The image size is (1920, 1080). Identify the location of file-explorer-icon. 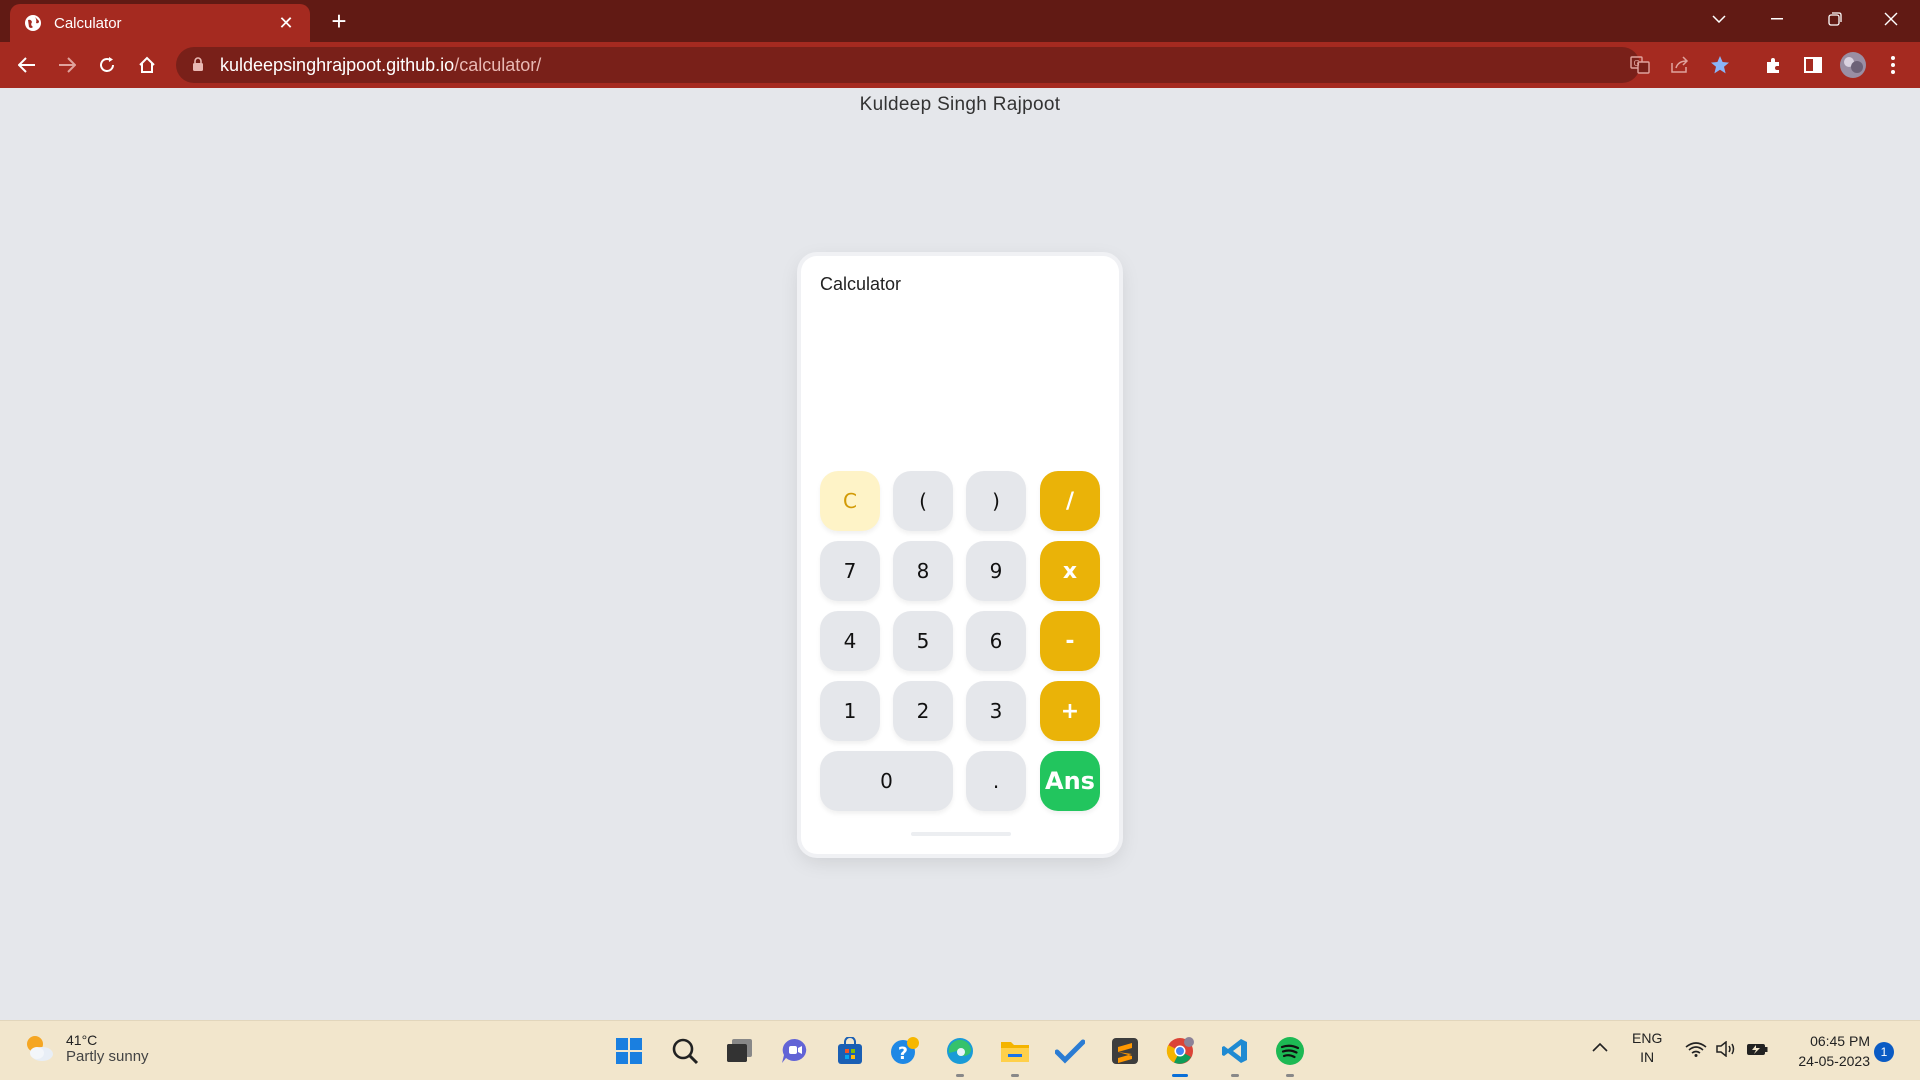
(1015, 1054).